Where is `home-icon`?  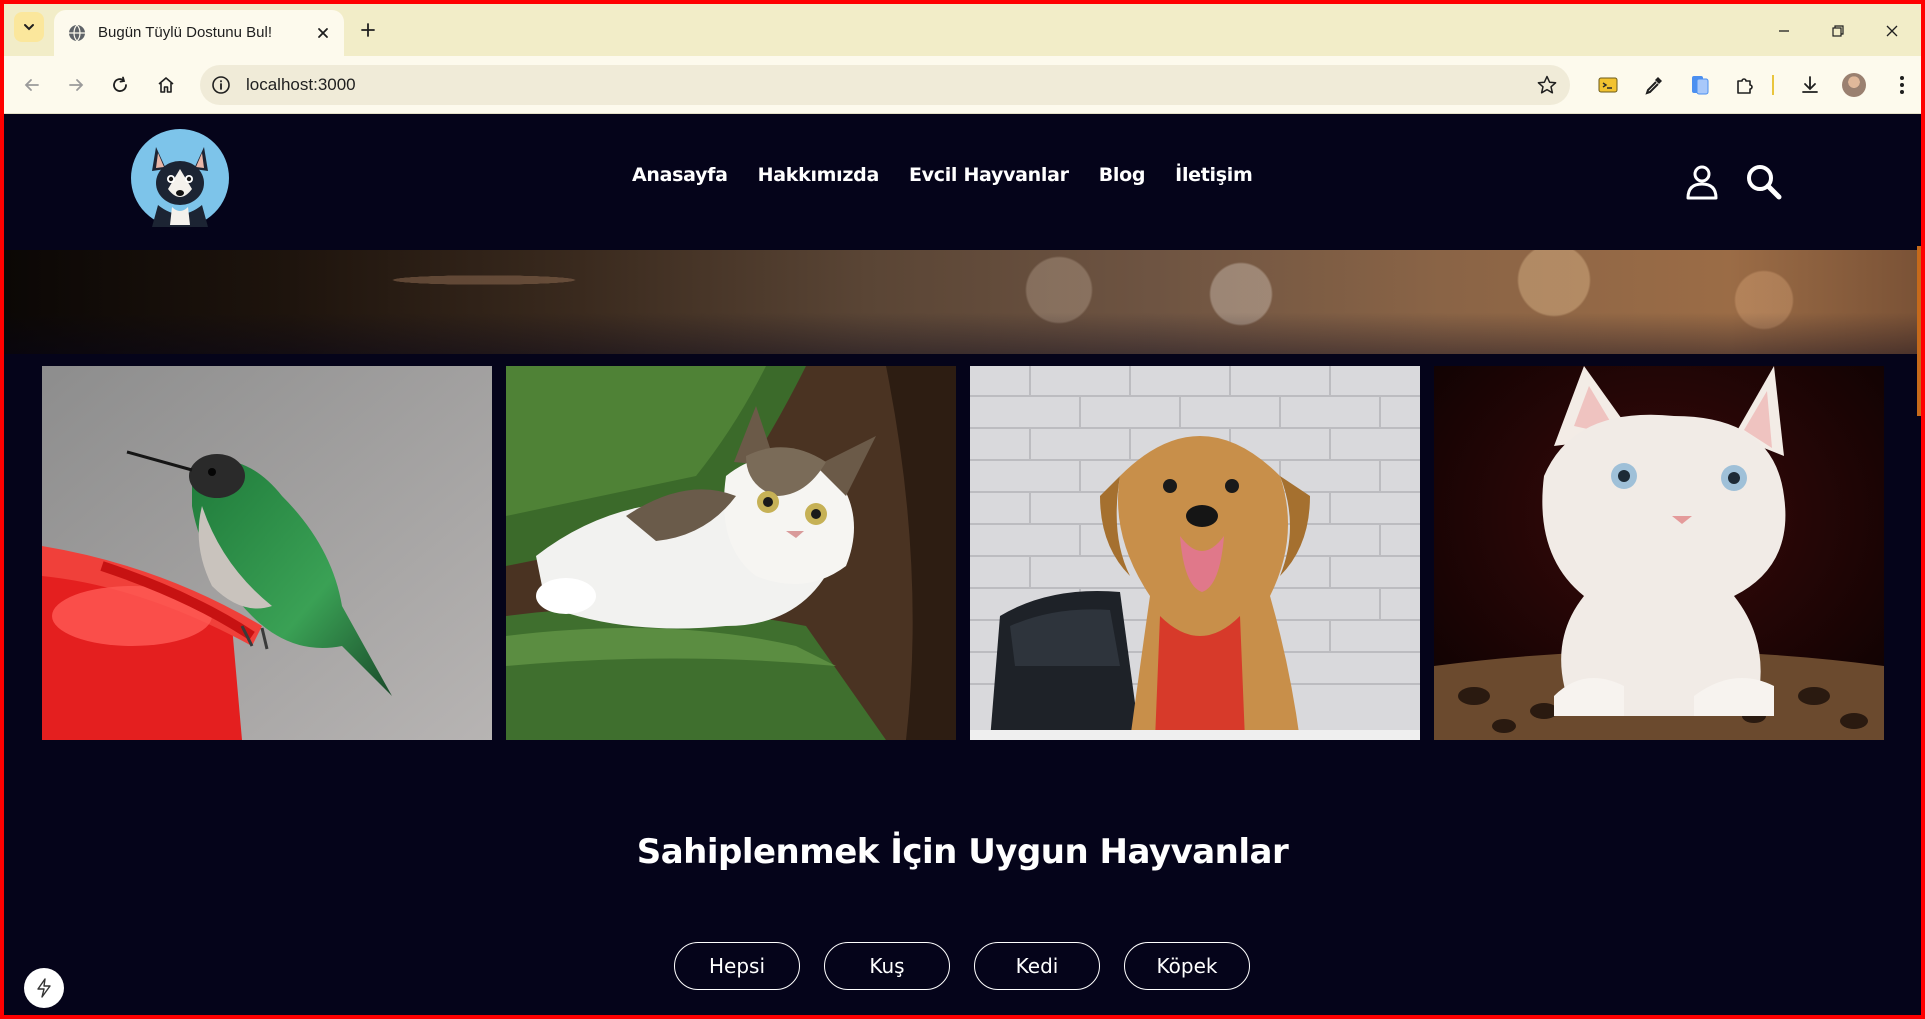
home-icon is located at coordinates (166, 85).